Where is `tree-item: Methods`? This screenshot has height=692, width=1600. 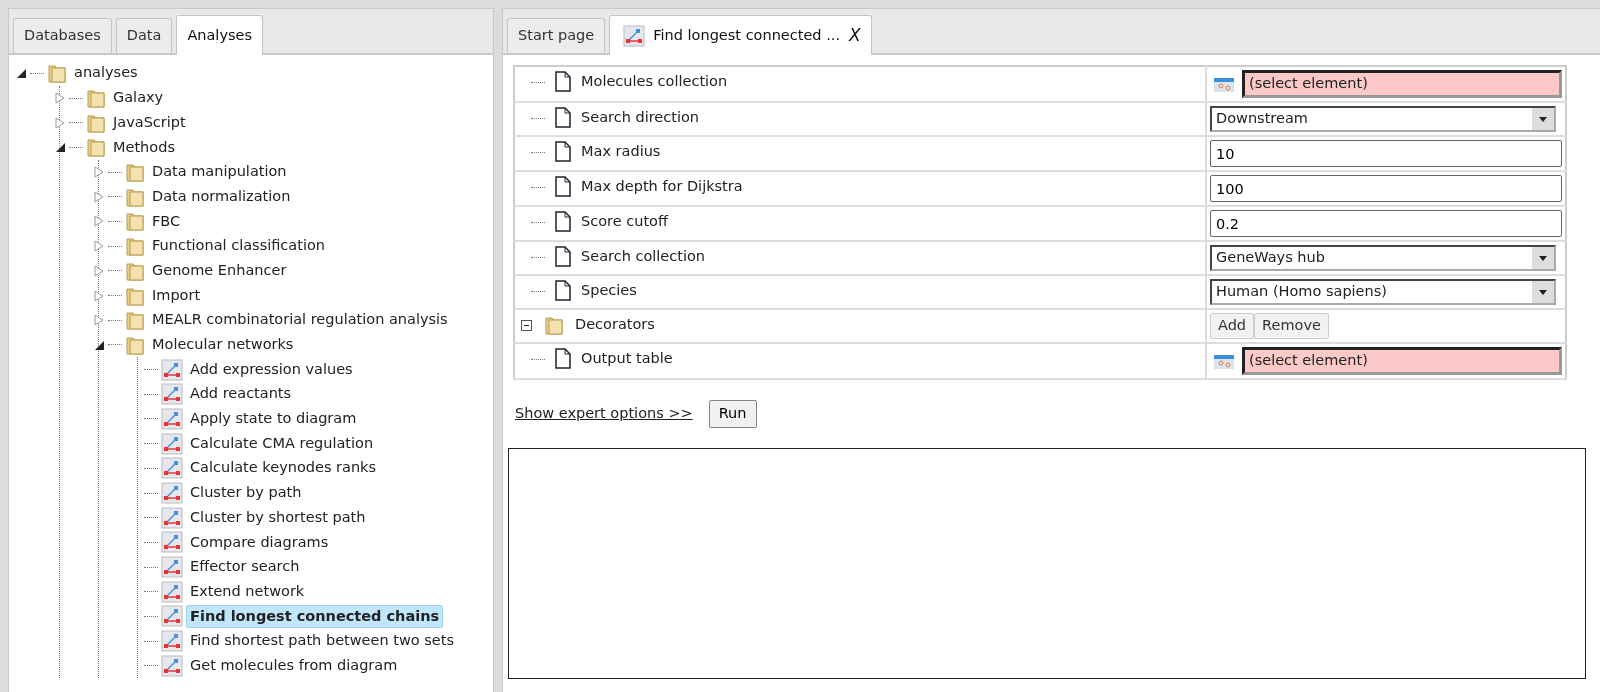
tree-item: Methods is located at coordinates (144, 147).